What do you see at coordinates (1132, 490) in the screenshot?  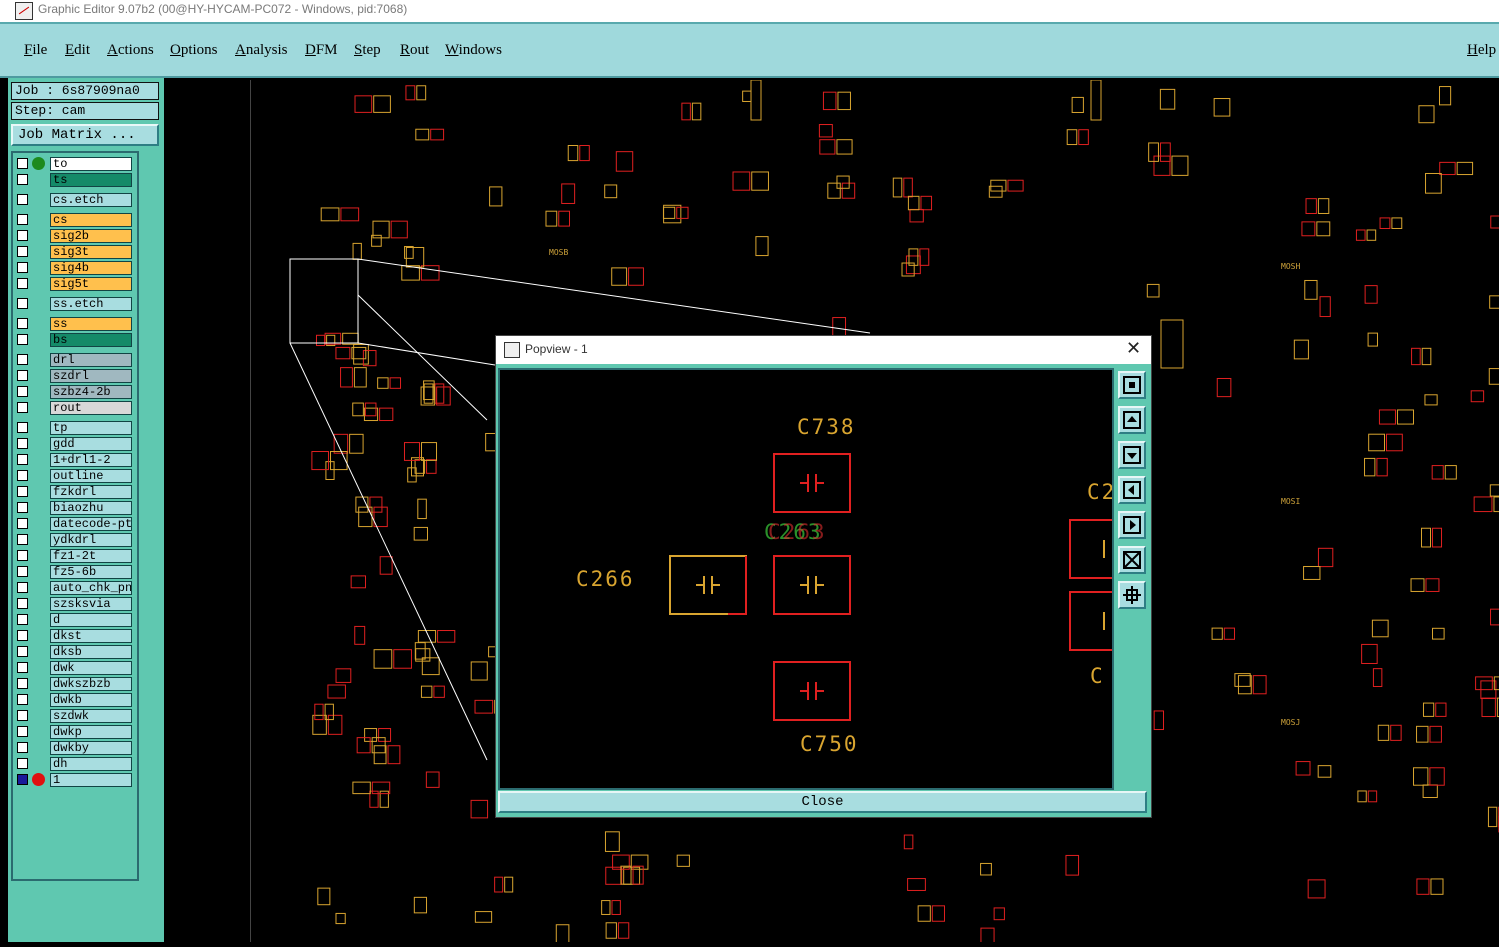 I see `pan-left-icon` at bounding box center [1132, 490].